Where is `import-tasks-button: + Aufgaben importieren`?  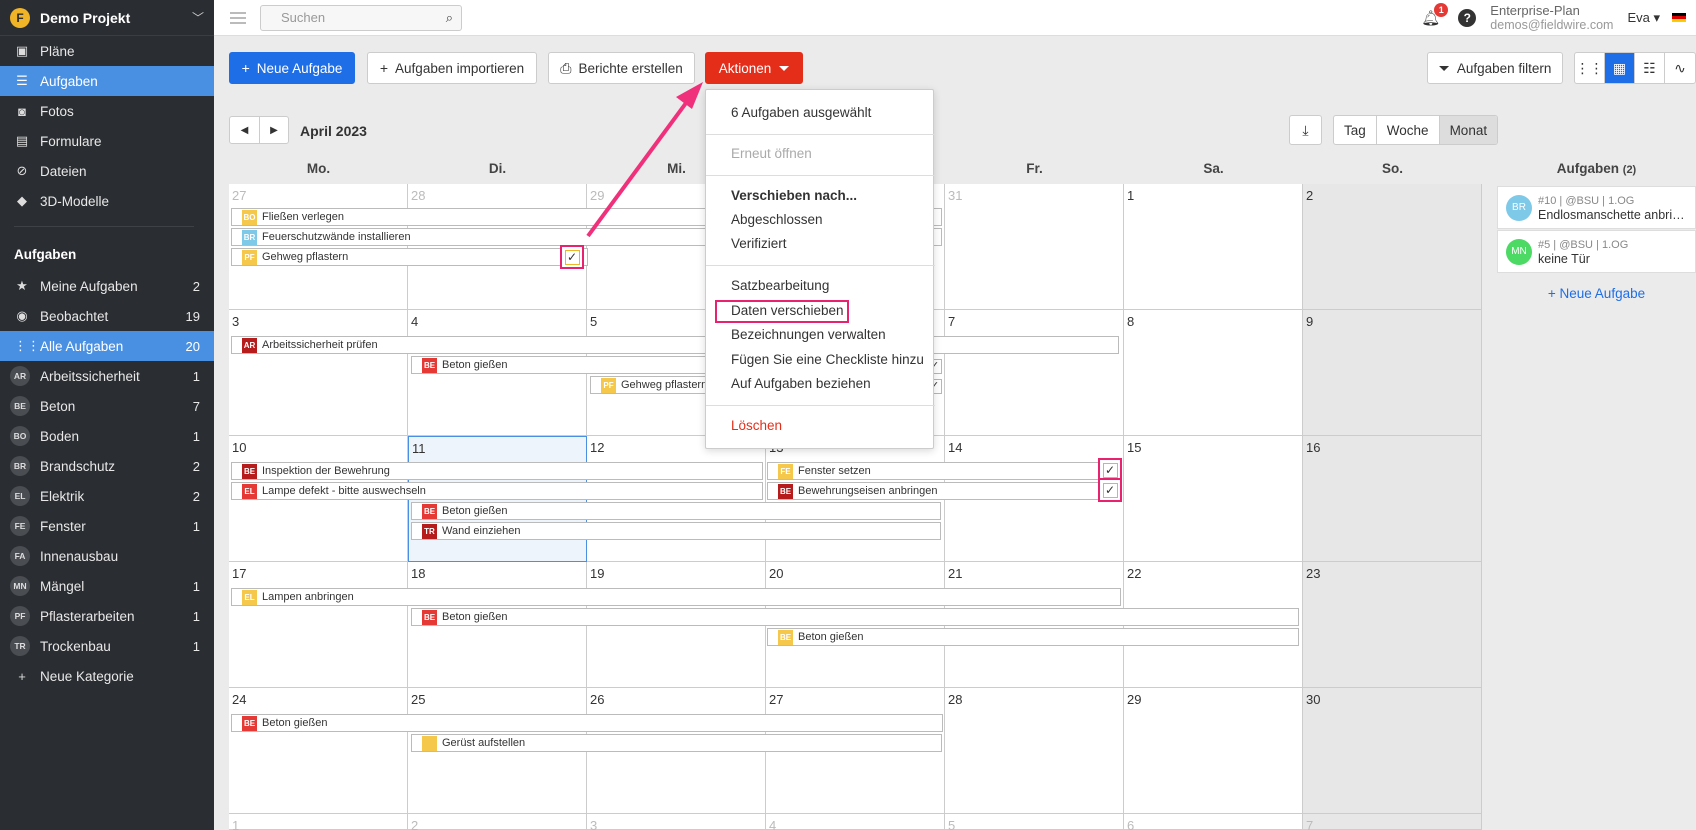 import-tasks-button: + Aufgaben importieren is located at coordinates (452, 68).